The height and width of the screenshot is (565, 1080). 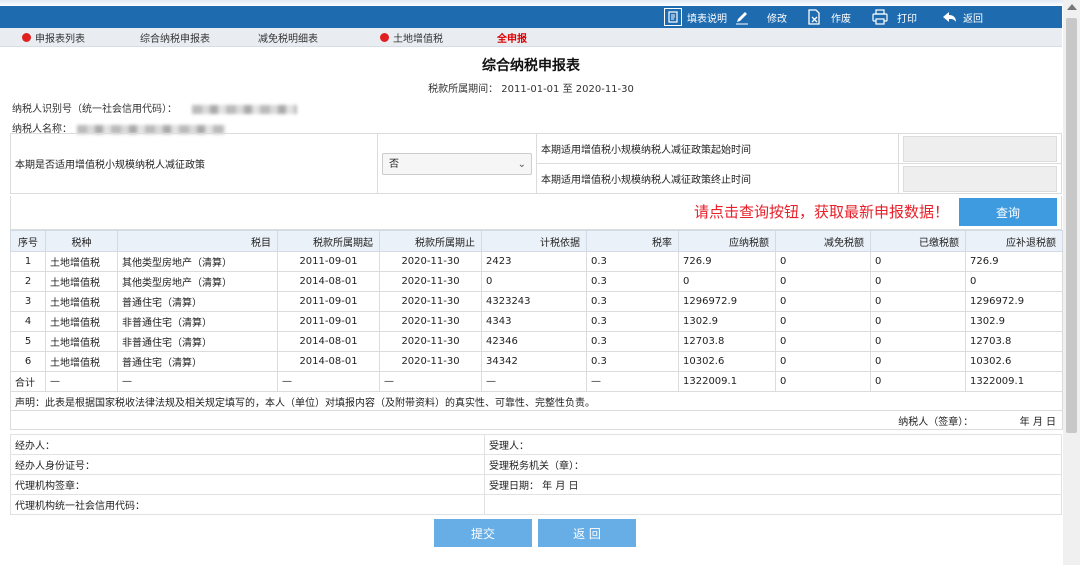 I want to click on policy-start-cell, so click(x=980, y=148).